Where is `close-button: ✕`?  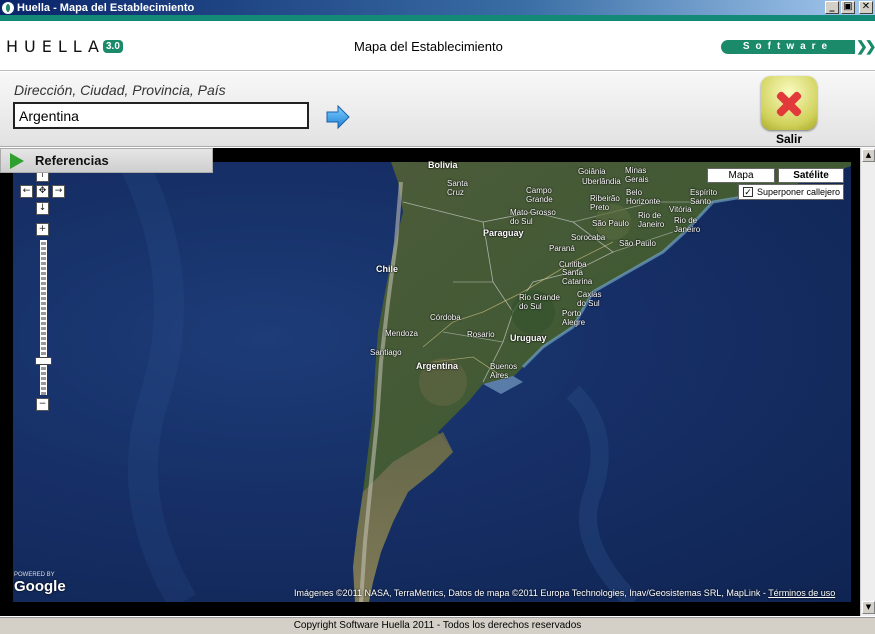
close-button: ✕ is located at coordinates (866, 7).